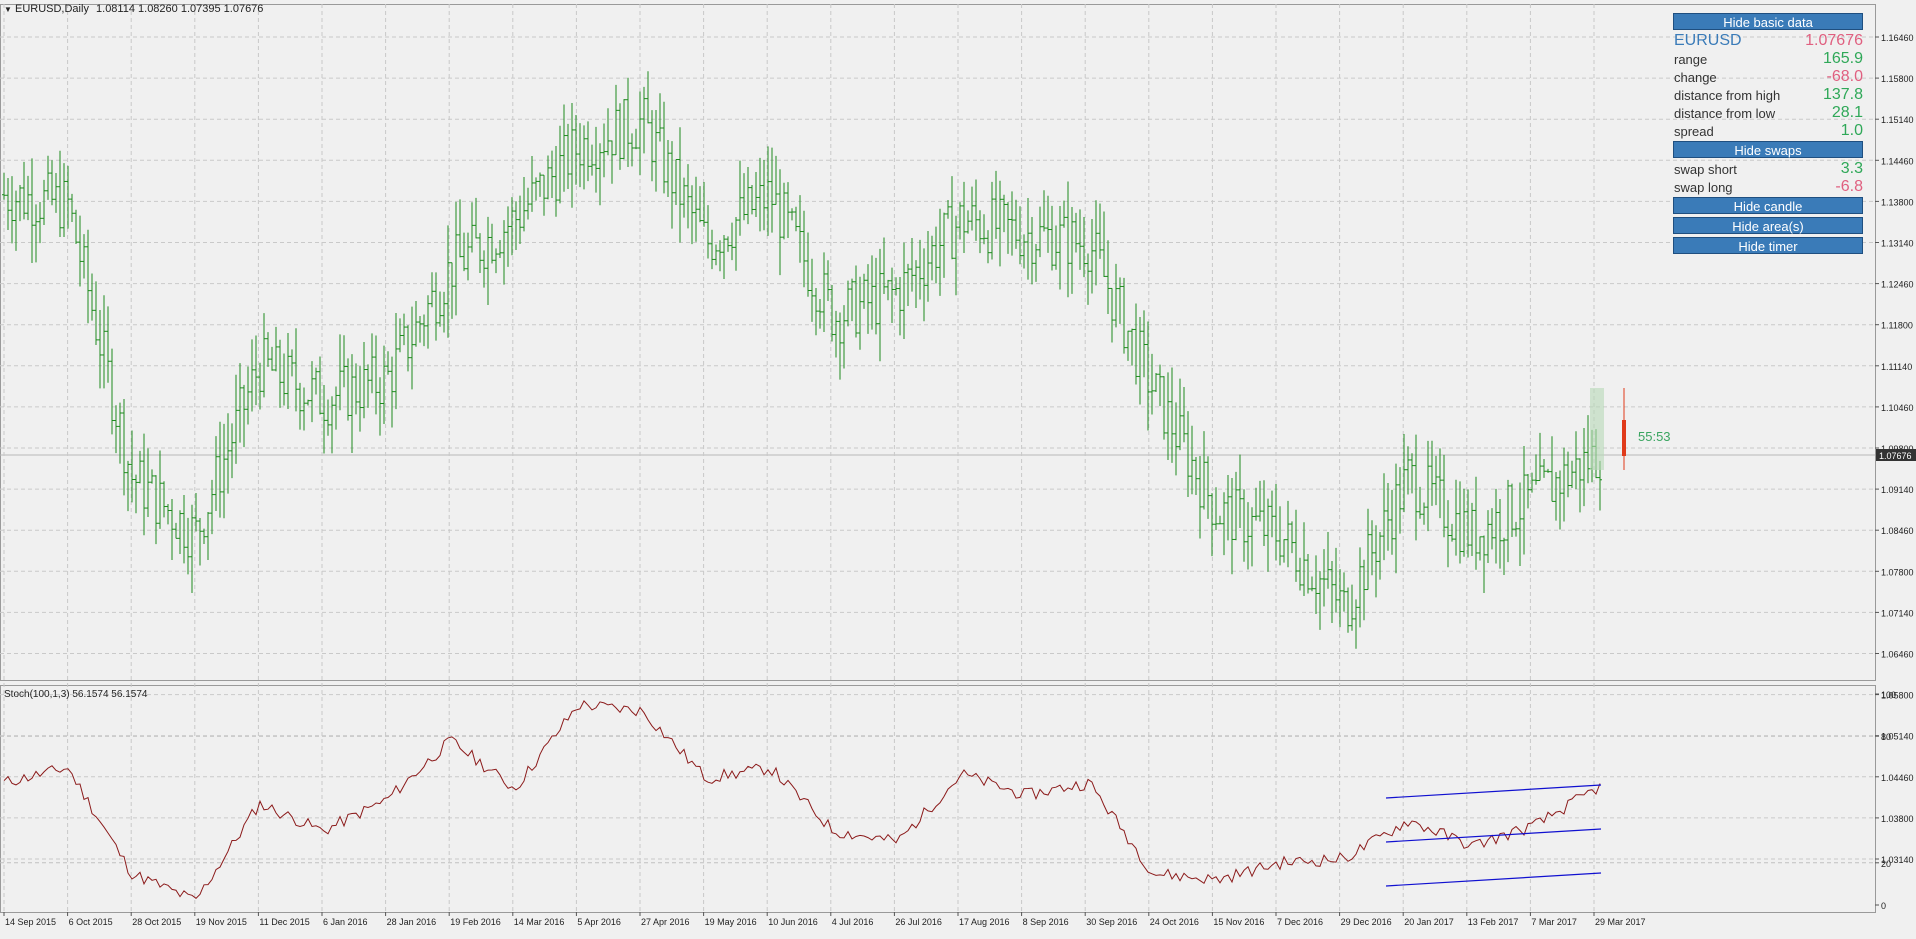  Describe the element at coordinates (1691, 59) in the screenshot. I see `range-label: range` at that location.